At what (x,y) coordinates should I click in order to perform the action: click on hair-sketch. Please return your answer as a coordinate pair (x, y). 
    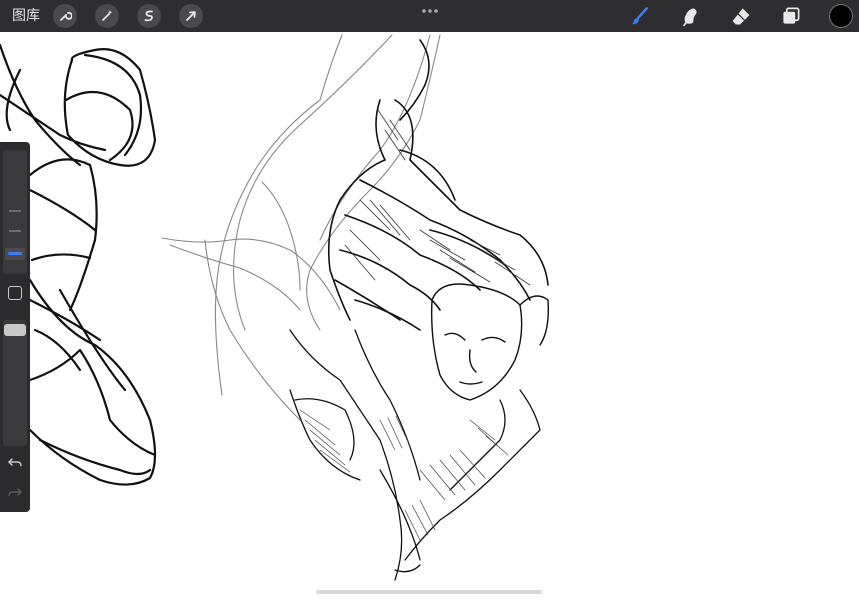
    Looking at the image, I should click on (438, 185).